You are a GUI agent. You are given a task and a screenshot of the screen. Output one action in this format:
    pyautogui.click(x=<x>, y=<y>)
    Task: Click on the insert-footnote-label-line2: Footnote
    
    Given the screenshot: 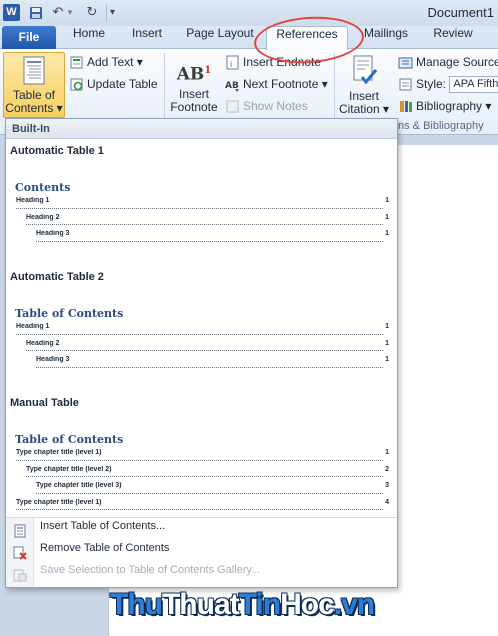 What is the action you would take?
    pyautogui.click(x=194, y=107)
    